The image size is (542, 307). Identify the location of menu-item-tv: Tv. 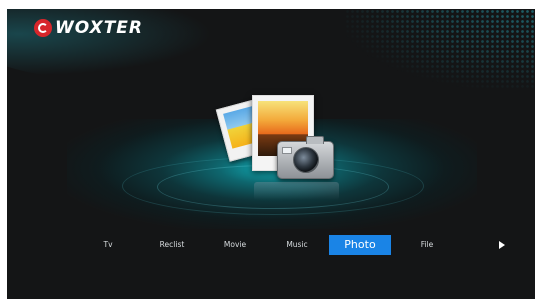
(108, 245).